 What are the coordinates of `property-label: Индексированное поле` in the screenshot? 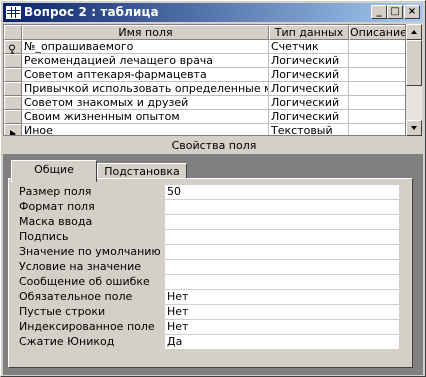 It's located at (87, 326).